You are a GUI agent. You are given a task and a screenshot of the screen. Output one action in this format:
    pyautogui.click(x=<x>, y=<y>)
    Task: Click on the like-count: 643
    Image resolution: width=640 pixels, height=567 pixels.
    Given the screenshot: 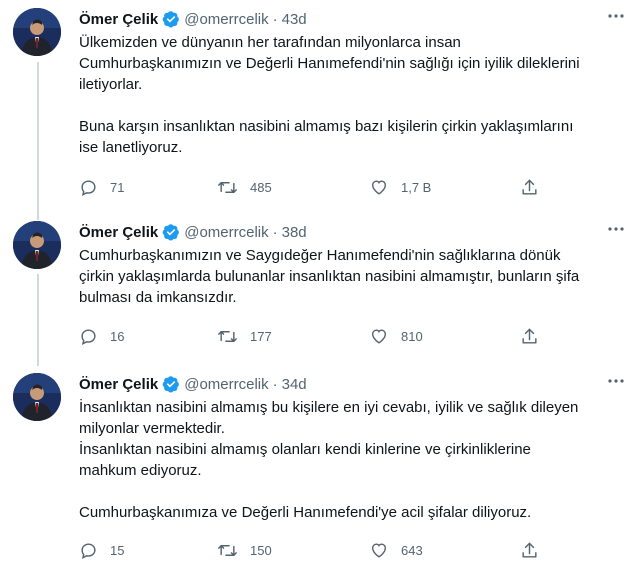 What is the action you would take?
    pyautogui.click(x=412, y=550)
    